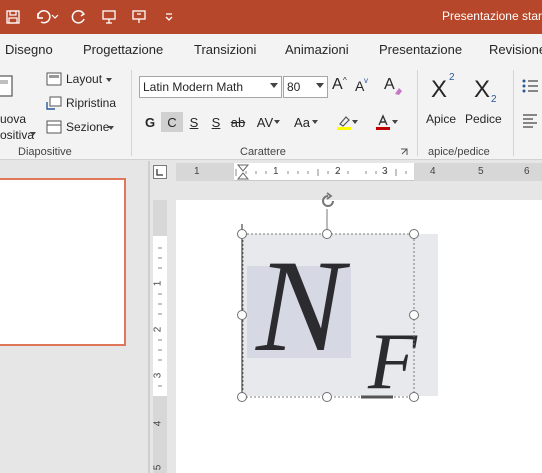 The height and width of the screenshot is (473, 542). I want to click on resize-handle-right, so click(414, 315).